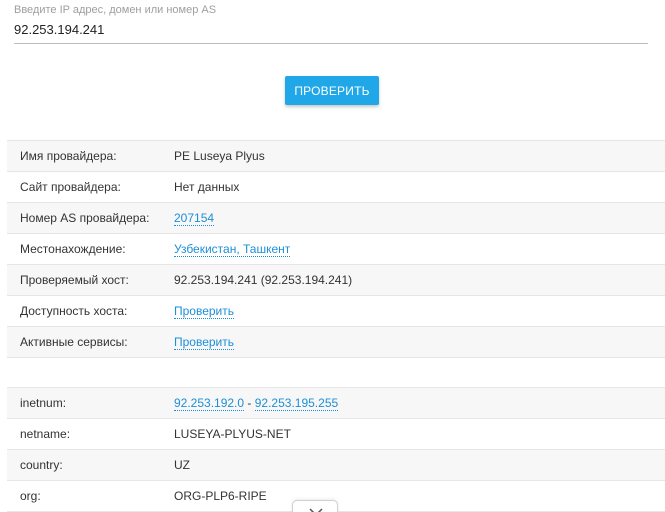 The image size is (665, 512). Describe the element at coordinates (336, 465) in the screenshot. I see `table-row-country: country: UZ` at that location.